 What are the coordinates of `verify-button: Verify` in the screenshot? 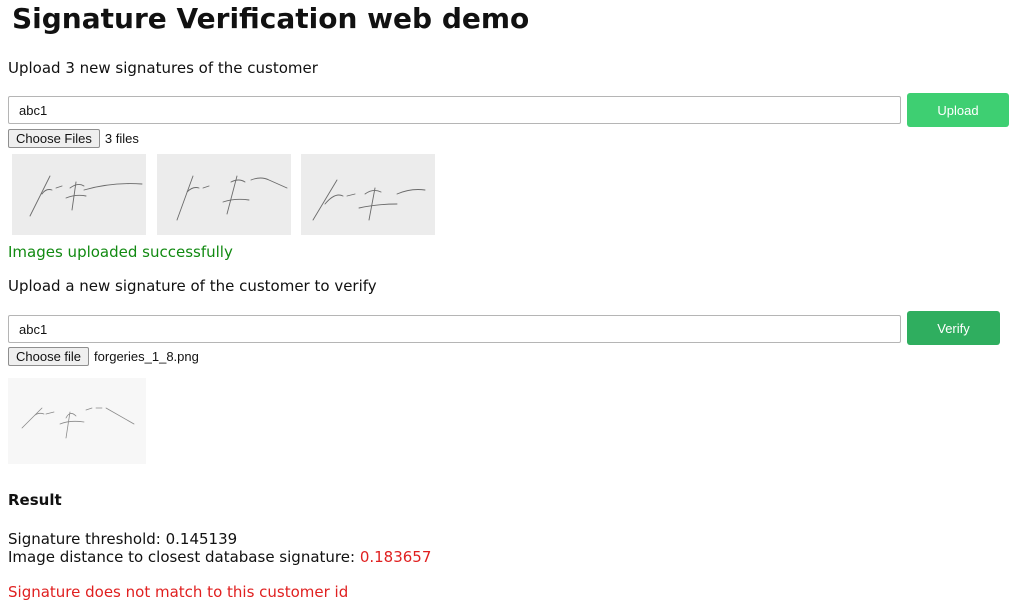 It's located at (953, 328).